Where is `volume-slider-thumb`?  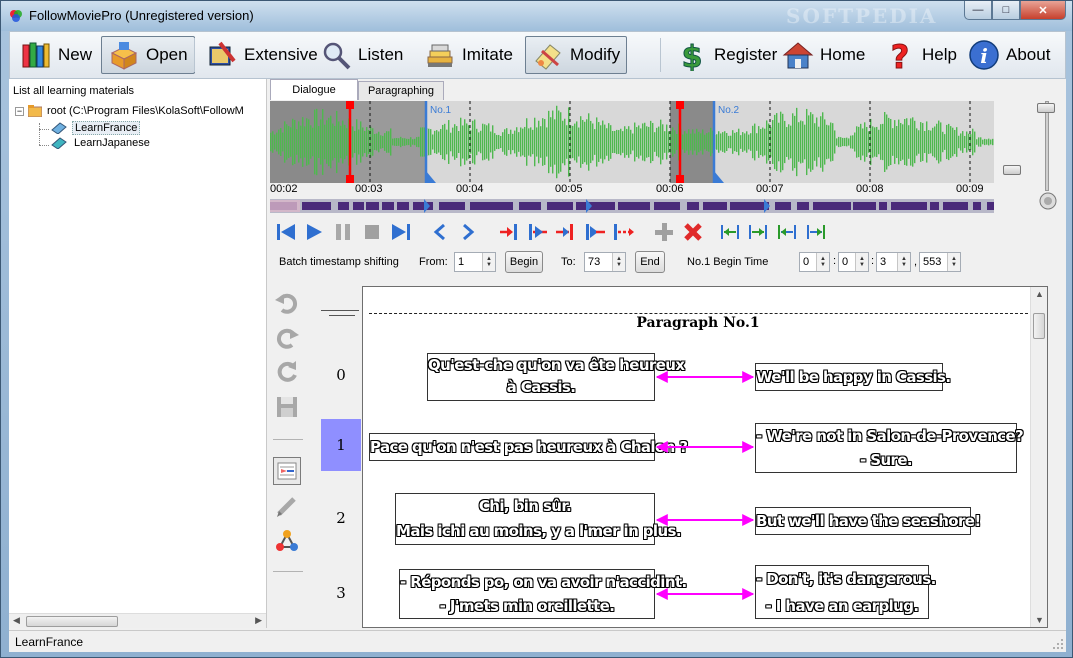
volume-slider-thumb is located at coordinates (1046, 108).